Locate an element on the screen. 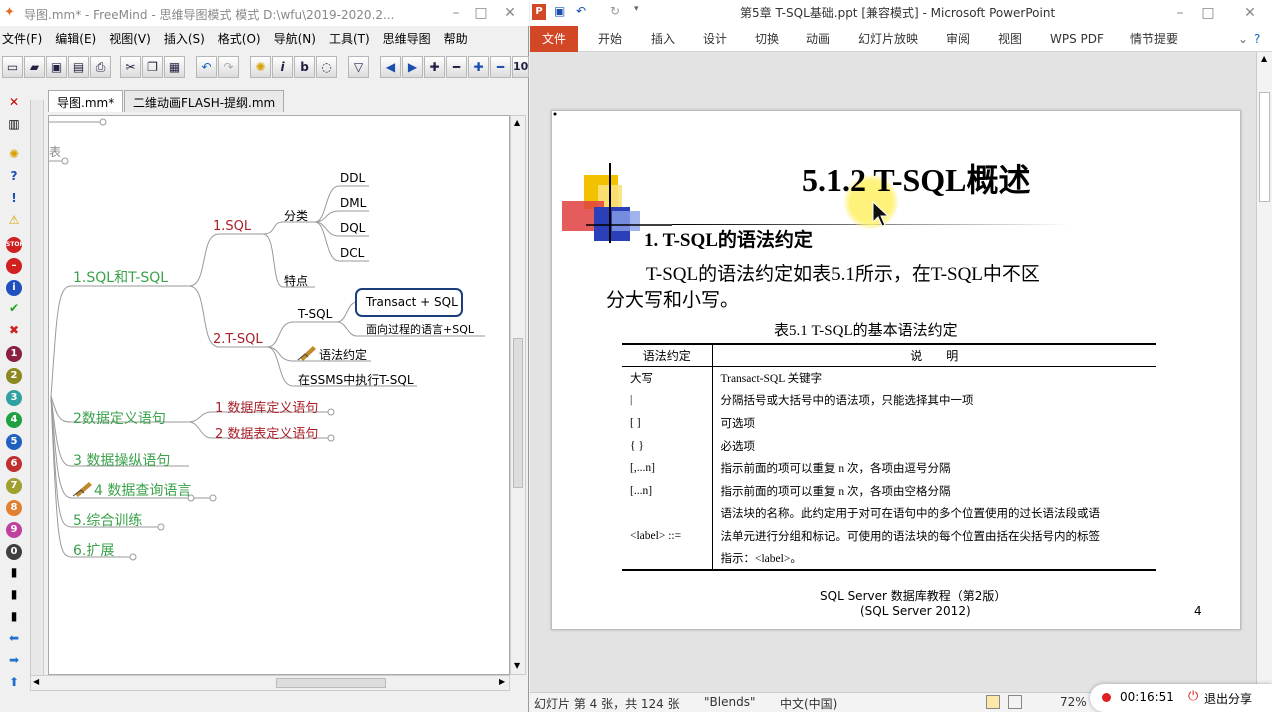  checkmark-icon: ✔ is located at coordinates (14, 308).